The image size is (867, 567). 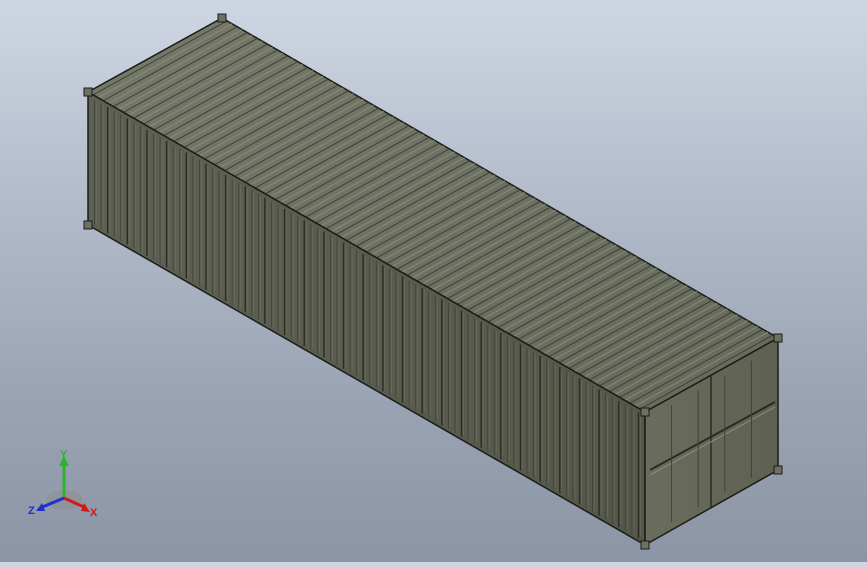 What do you see at coordinates (85, 507) in the screenshot?
I see `x-arrow-icon` at bounding box center [85, 507].